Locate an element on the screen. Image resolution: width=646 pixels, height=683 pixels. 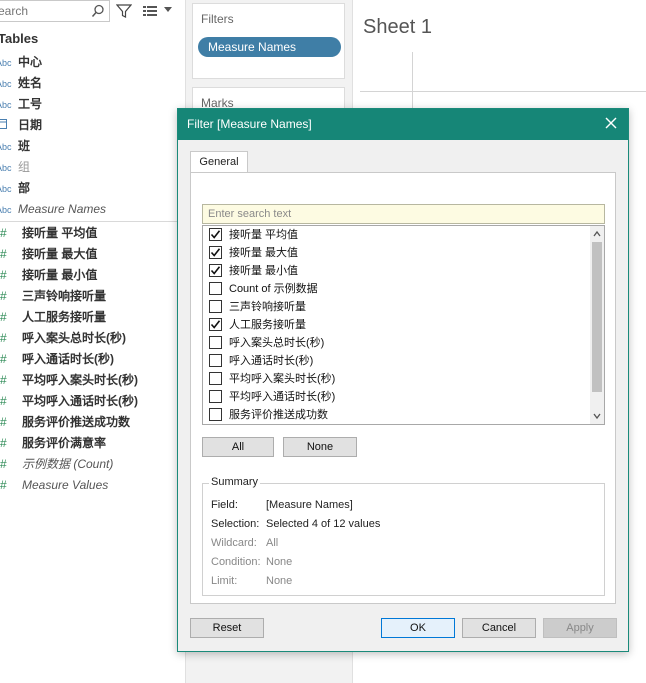
tab-general: General is located at coordinates (219, 162).